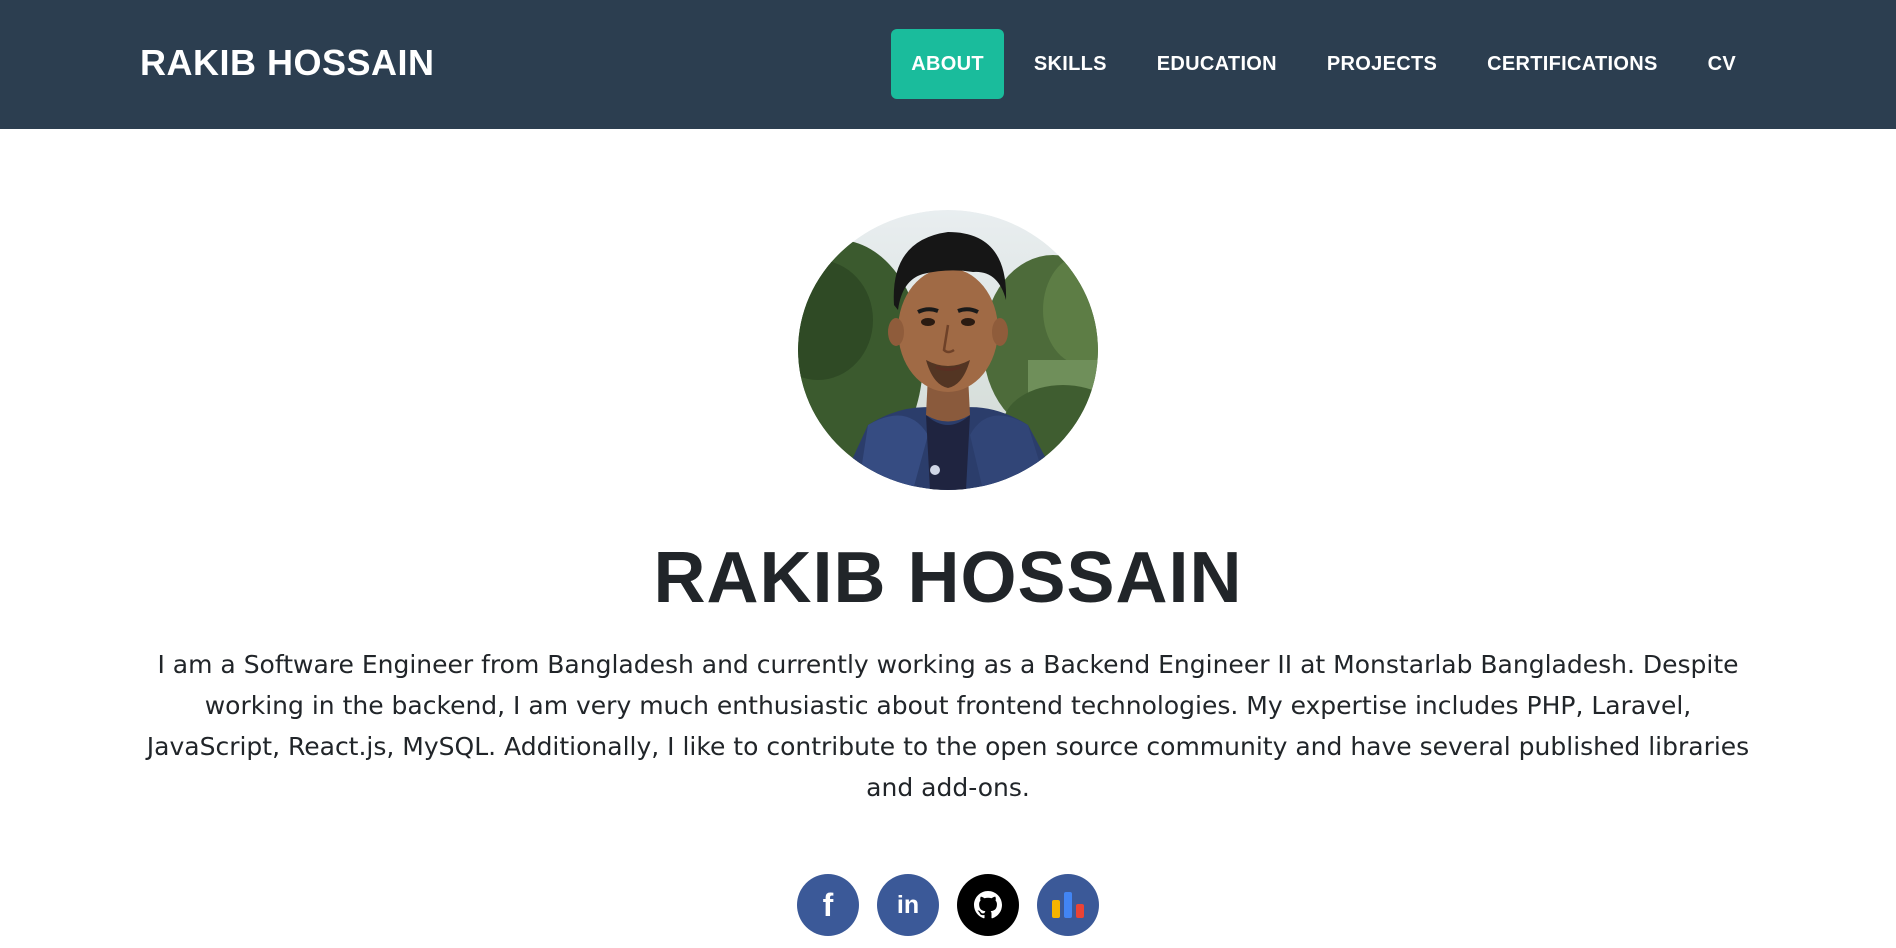  What do you see at coordinates (1722, 64) in the screenshot?
I see `nav-cv: CV` at bounding box center [1722, 64].